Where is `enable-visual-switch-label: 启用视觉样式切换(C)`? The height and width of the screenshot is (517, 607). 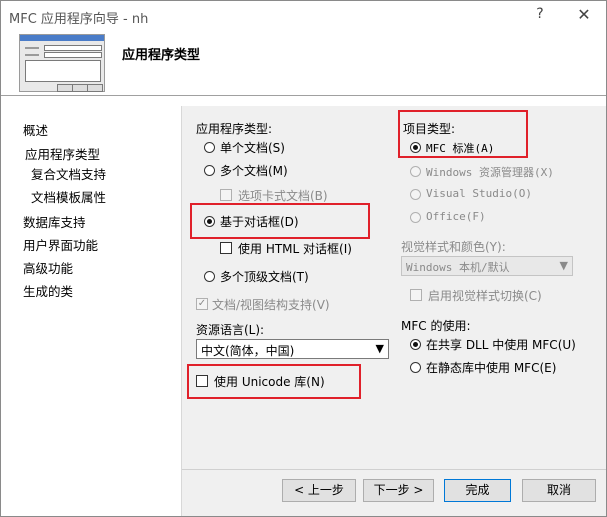 enable-visual-switch-label: 启用视觉样式切换(C) is located at coordinates (485, 296).